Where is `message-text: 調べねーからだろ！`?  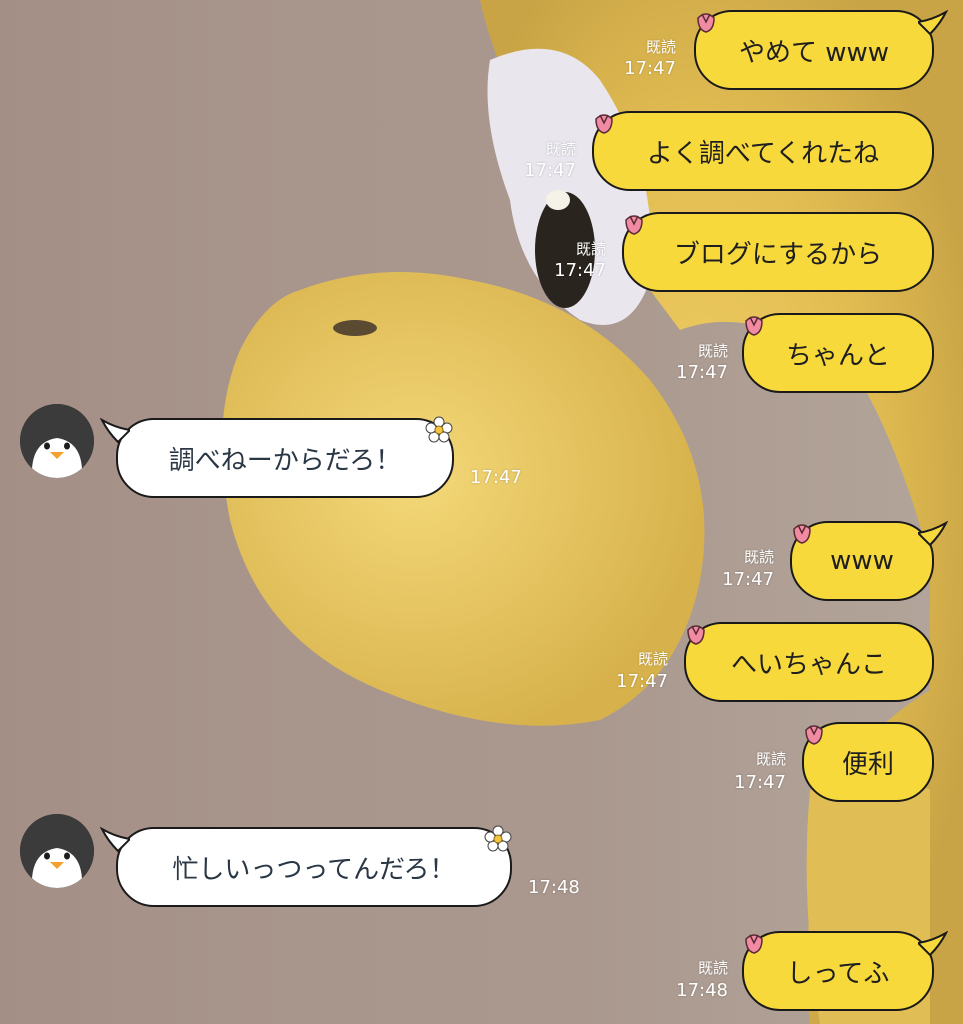
message-text: 調べねーからだろ！ is located at coordinates (285, 460).